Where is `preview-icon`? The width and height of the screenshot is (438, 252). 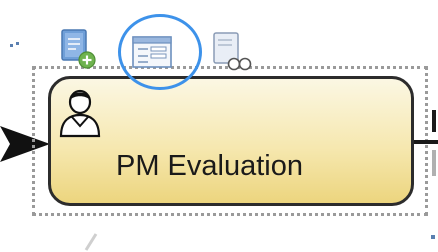
preview-icon is located at coordinates (232, 52).